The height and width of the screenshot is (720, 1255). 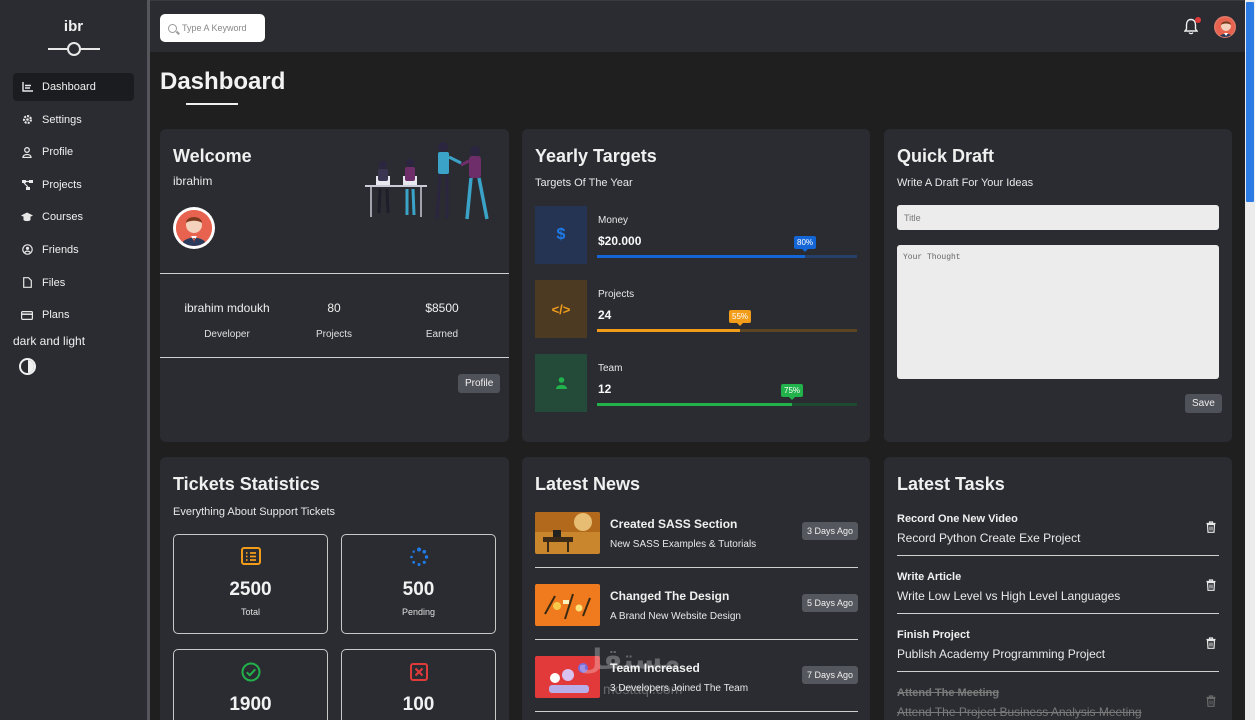 I want to click on target-percent-badge: 55%, so click(x=740, y=318).